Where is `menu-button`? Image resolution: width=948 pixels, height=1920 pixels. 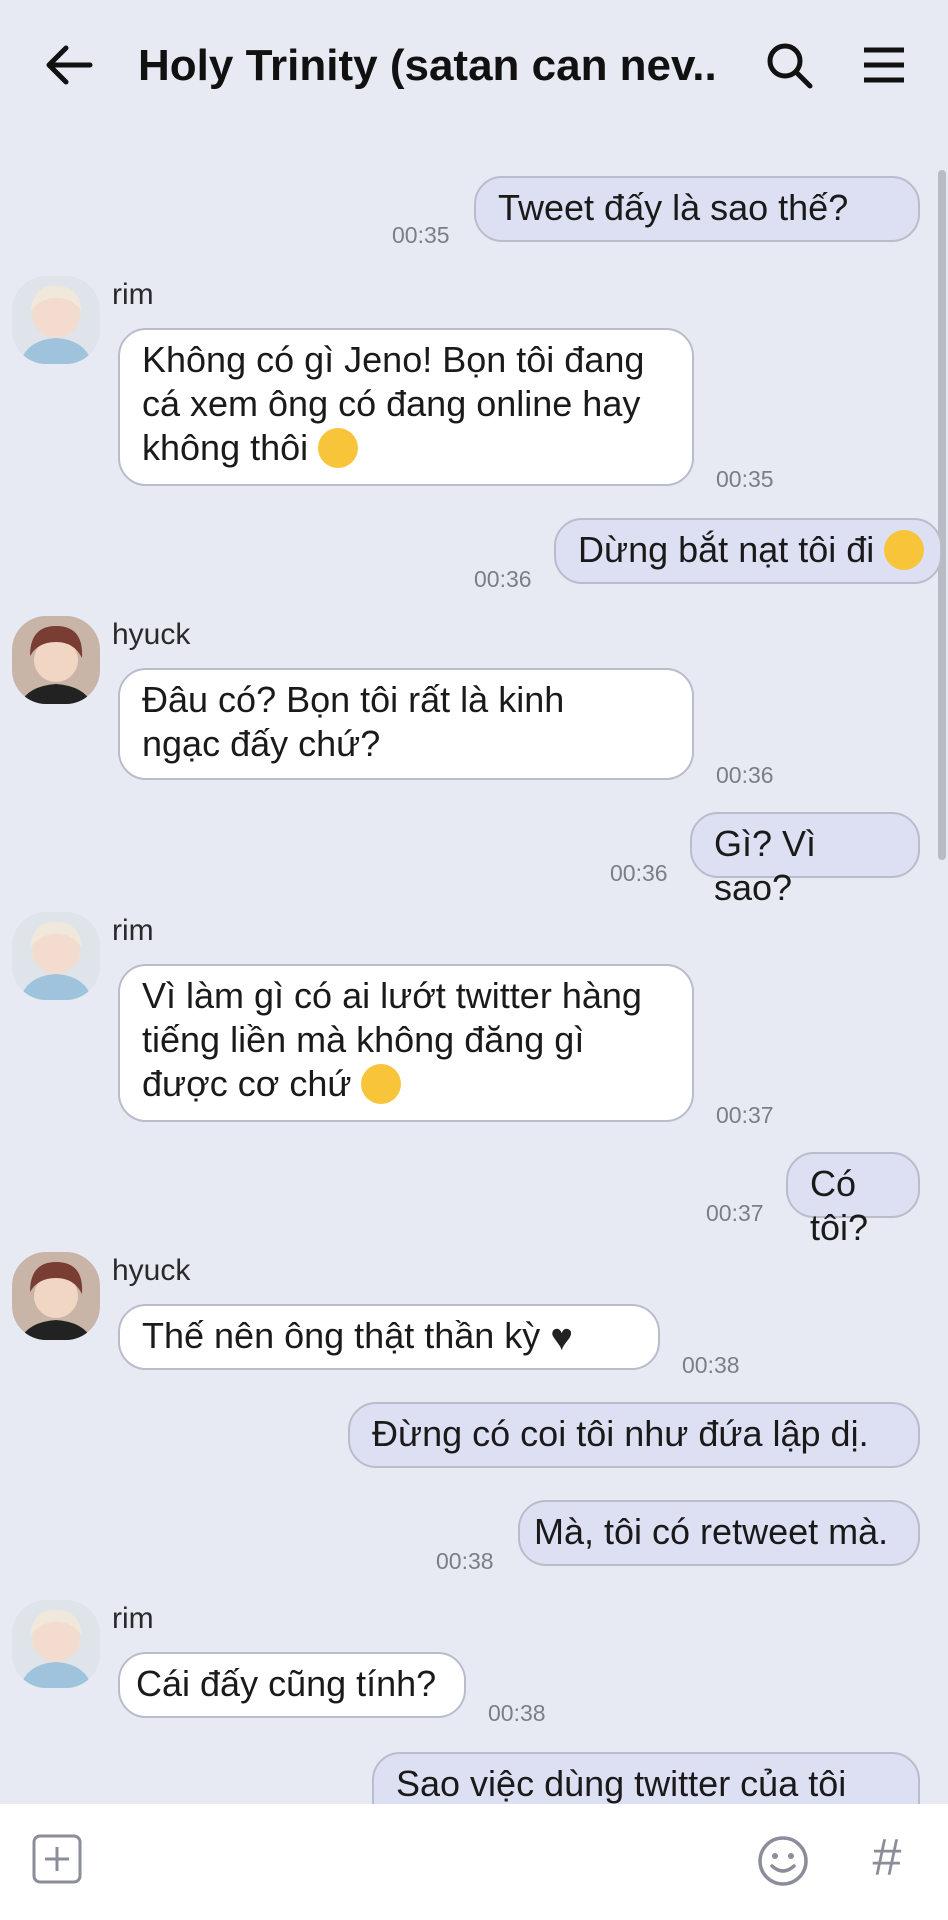 menu-button is located at coordinates (884, 65).